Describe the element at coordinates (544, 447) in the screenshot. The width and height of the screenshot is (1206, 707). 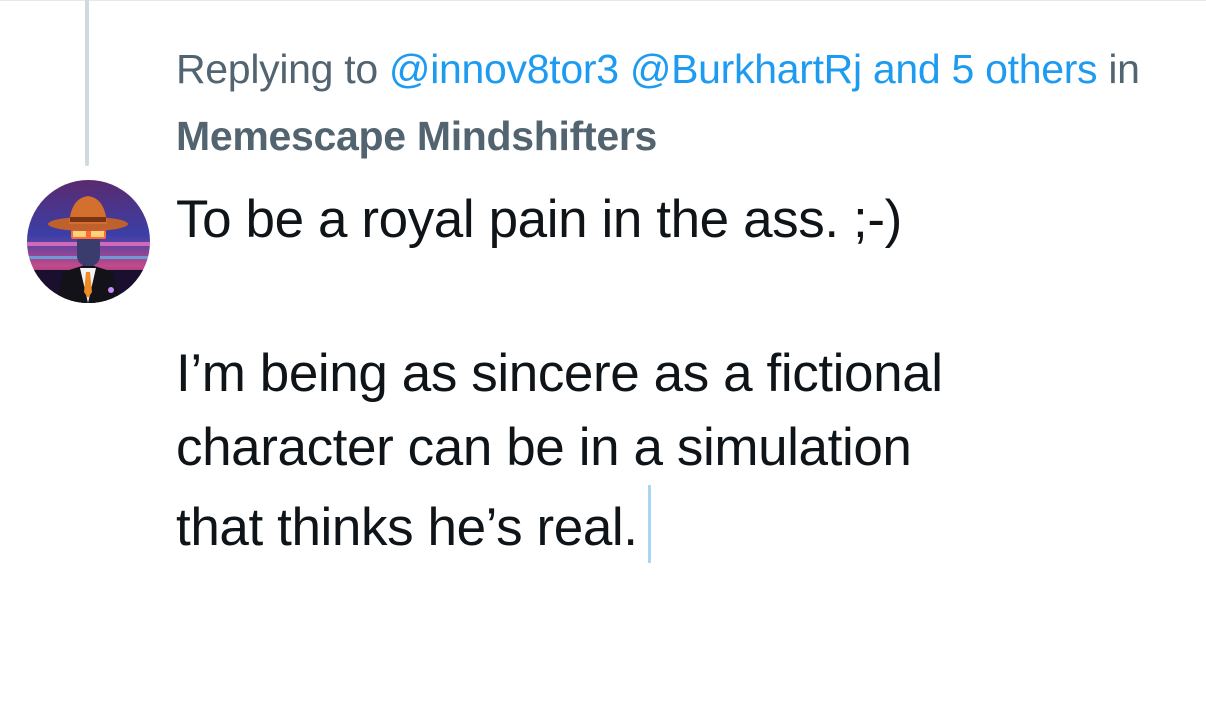
I see `tweet-paragraph-line: character can be in a simulation` at that location.